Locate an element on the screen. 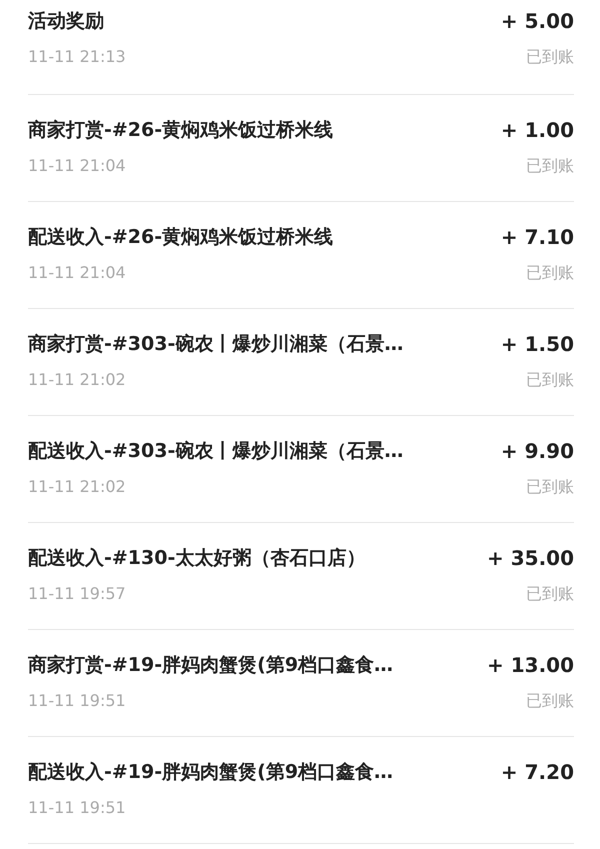  transaction-amount: + 35.00 is located at coordinates (530, 558).